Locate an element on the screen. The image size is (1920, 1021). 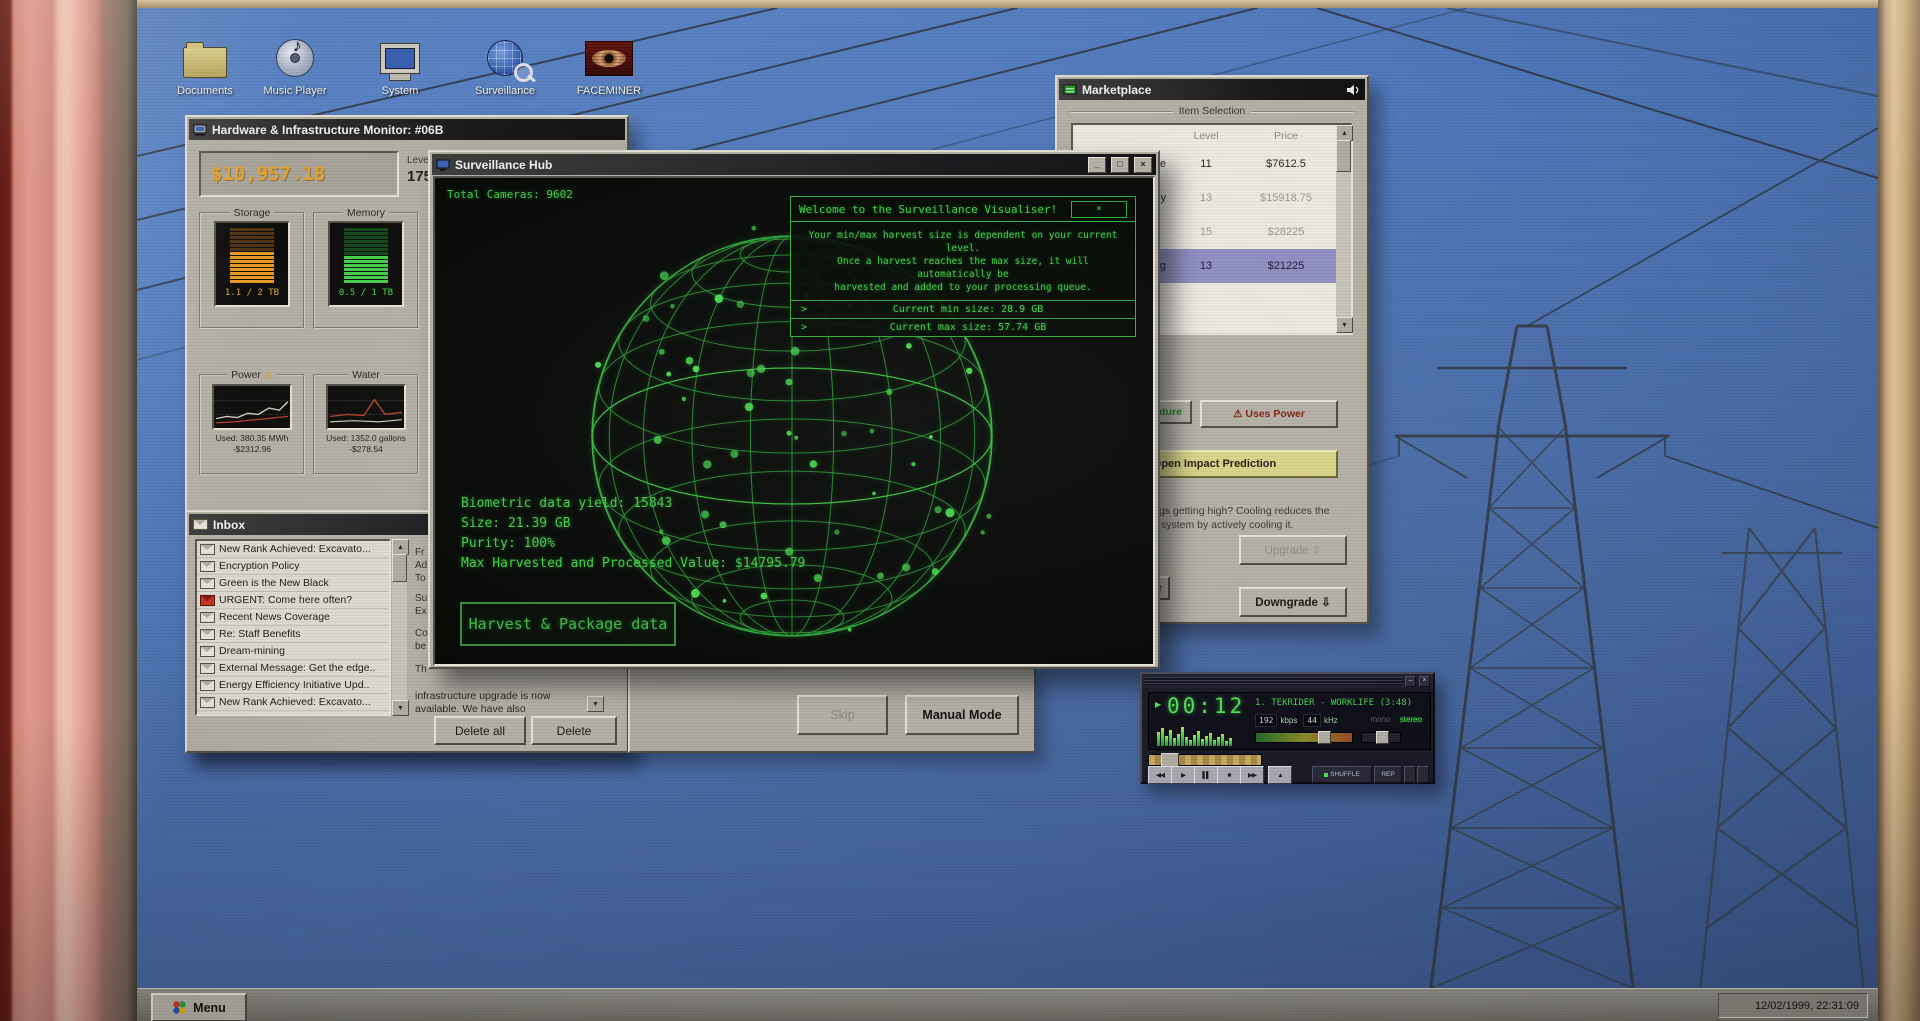
eq-button is located at coordinates (1410, 774).